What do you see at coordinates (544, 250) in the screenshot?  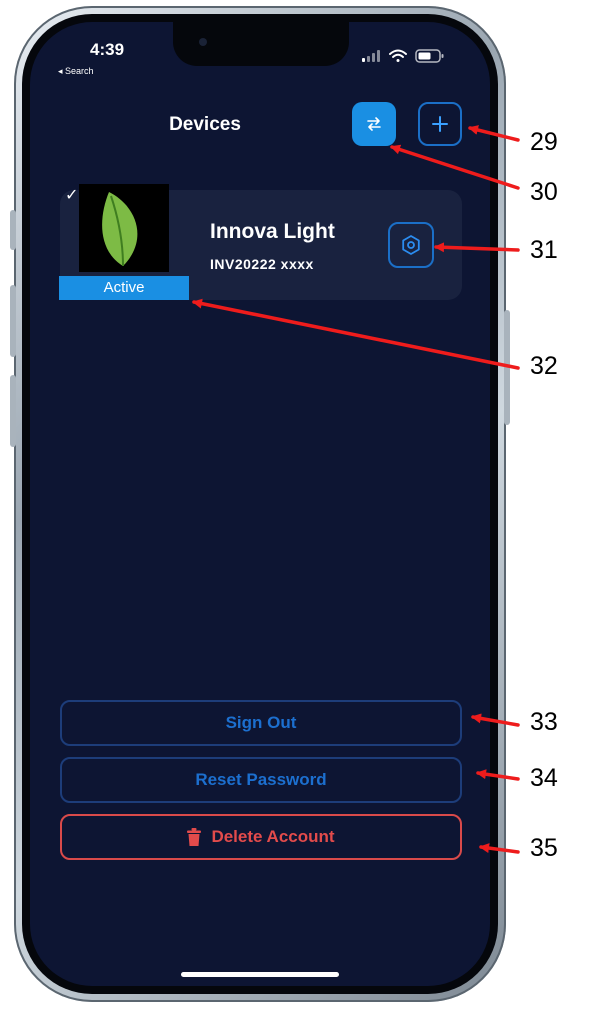 I see `callout-31: 31` at bounding box center [544, 250].